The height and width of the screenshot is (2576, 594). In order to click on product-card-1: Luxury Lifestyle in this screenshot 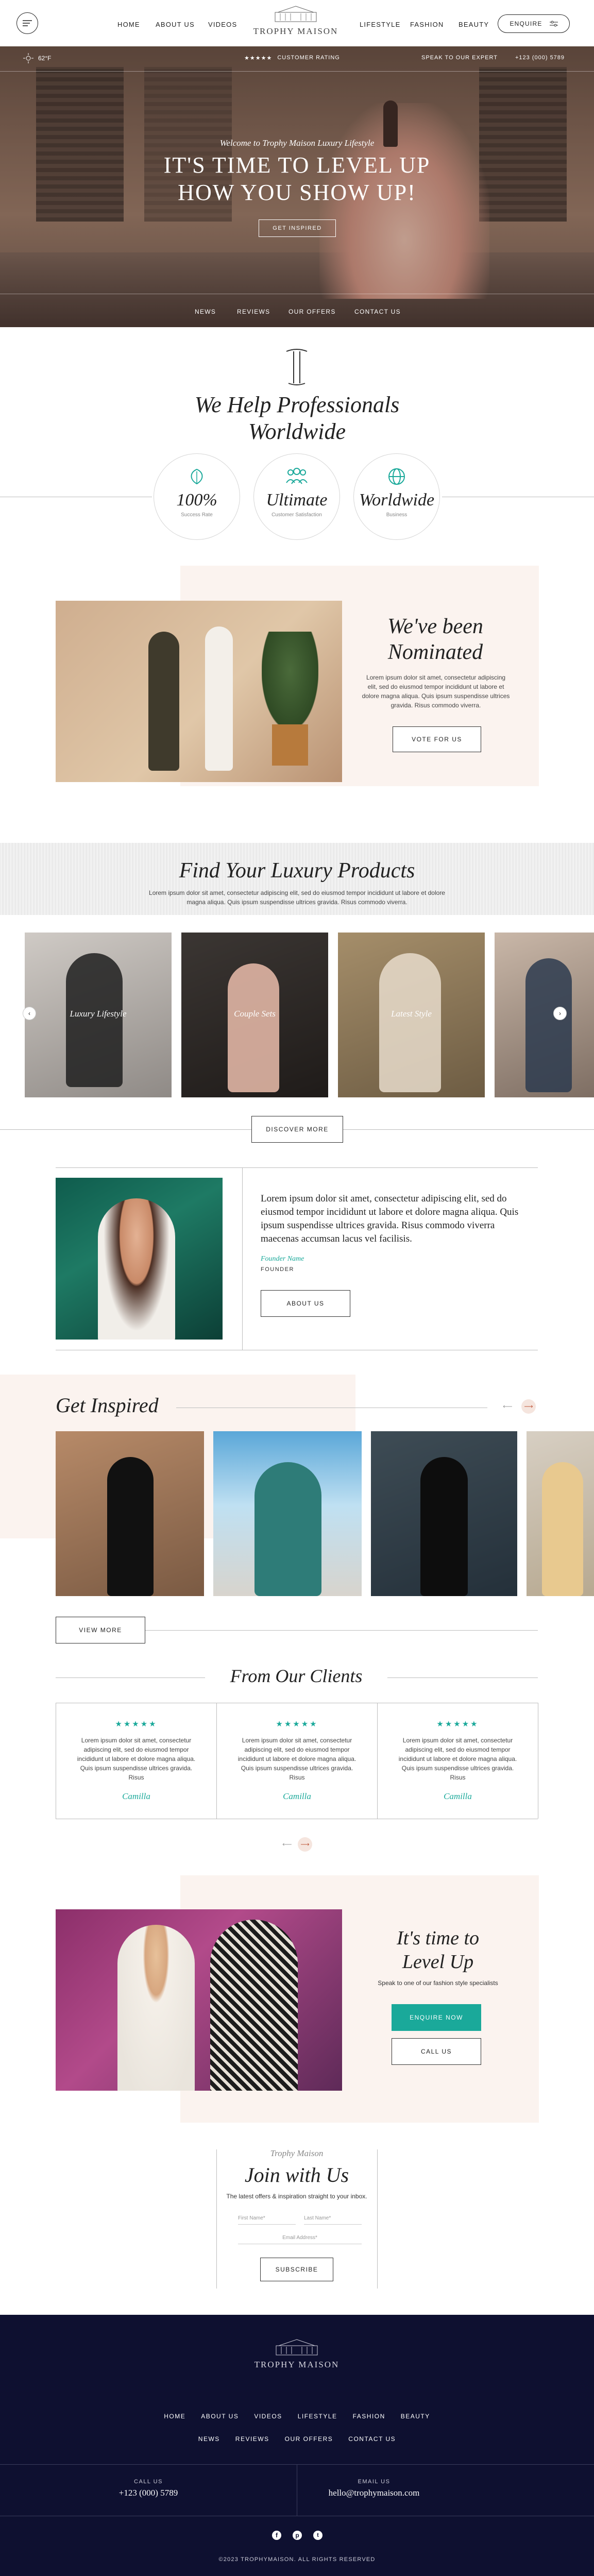, I will do `click(98, 1015)`.